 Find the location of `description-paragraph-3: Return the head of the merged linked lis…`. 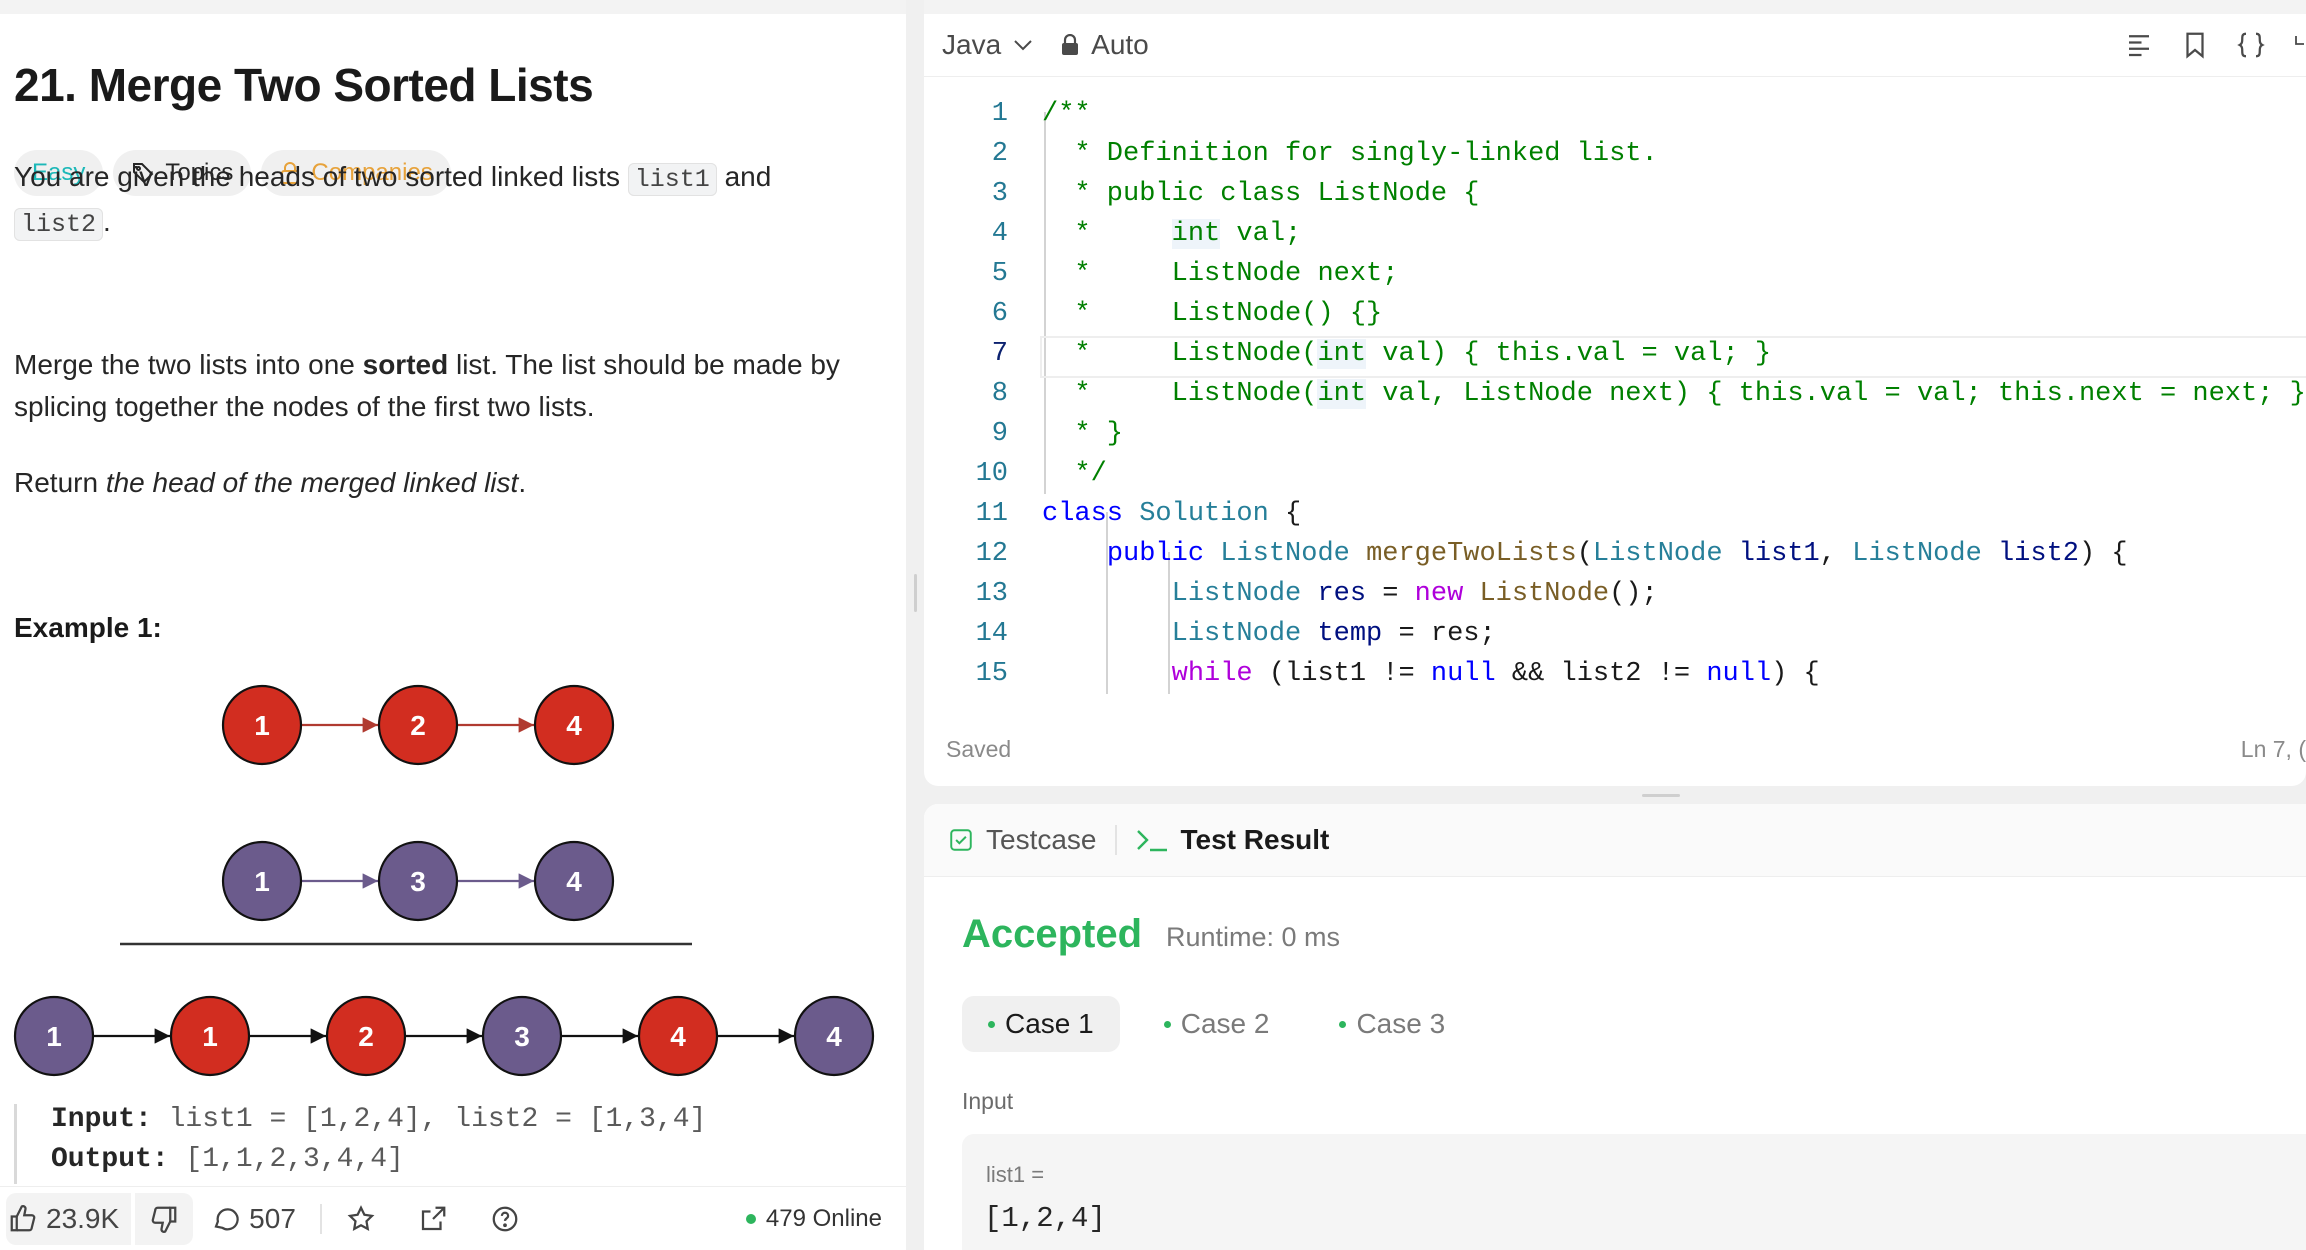

description-paragraph-3: Return the head of the merged linked lis… is located at coordinates (444, 483).